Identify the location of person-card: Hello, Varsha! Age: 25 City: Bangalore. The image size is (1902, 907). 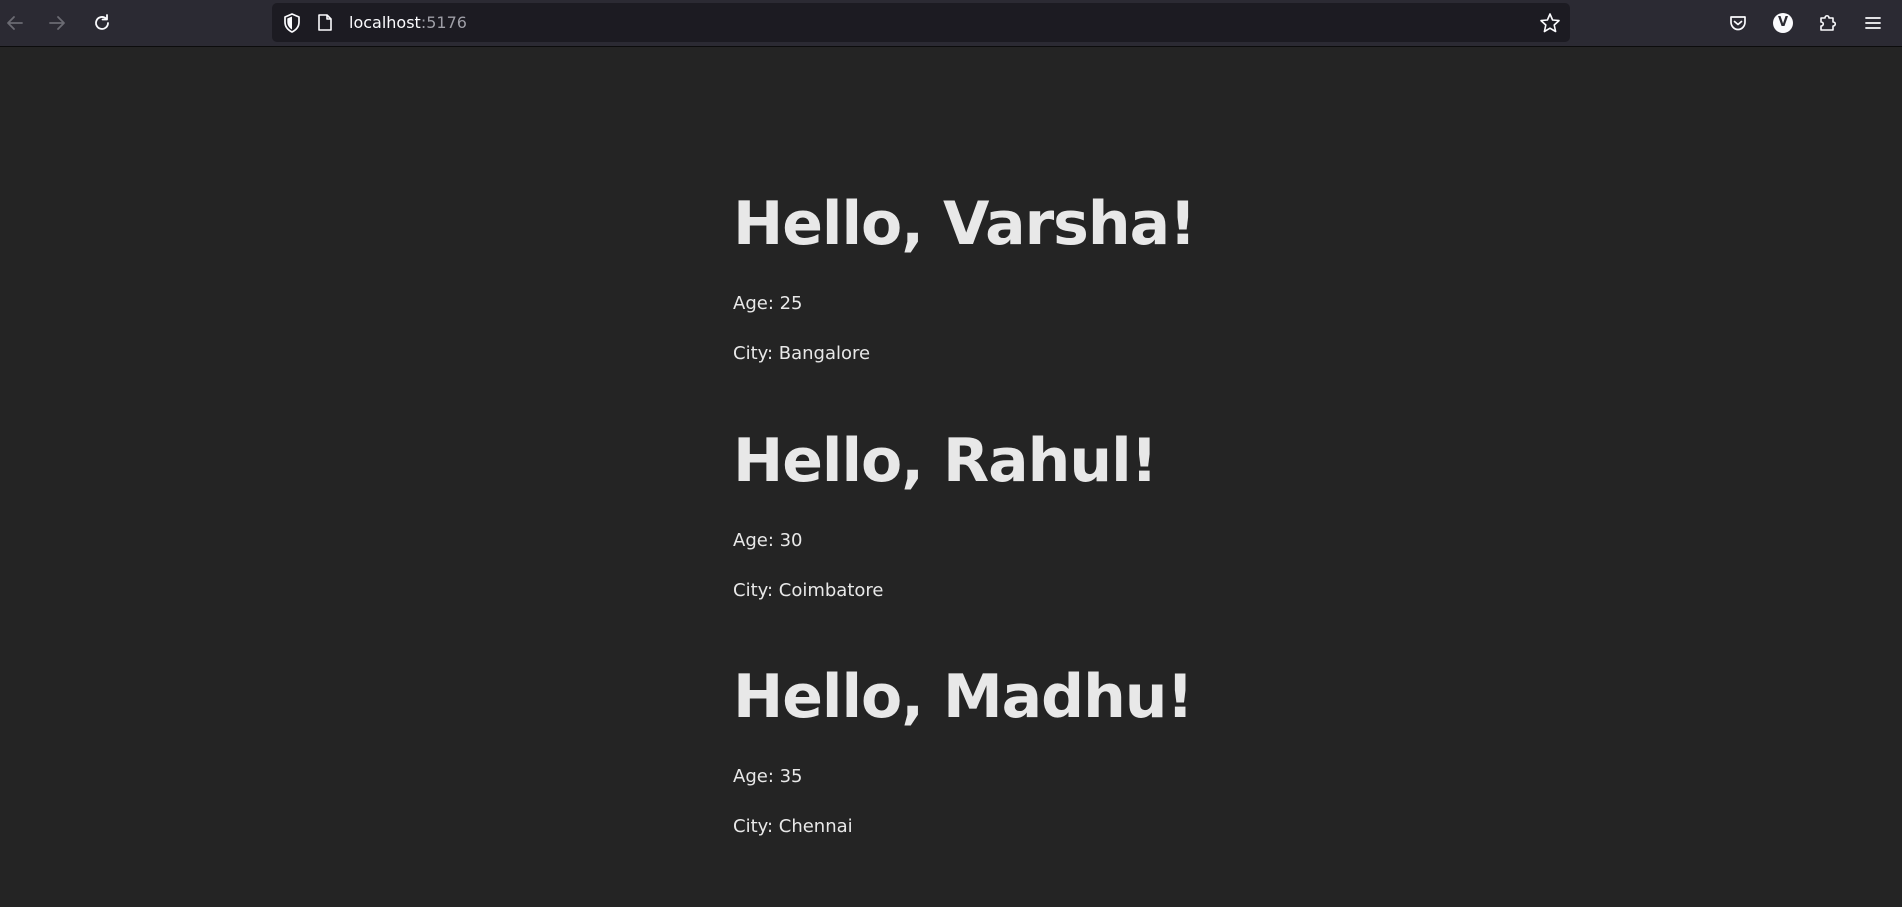
(964, 275).